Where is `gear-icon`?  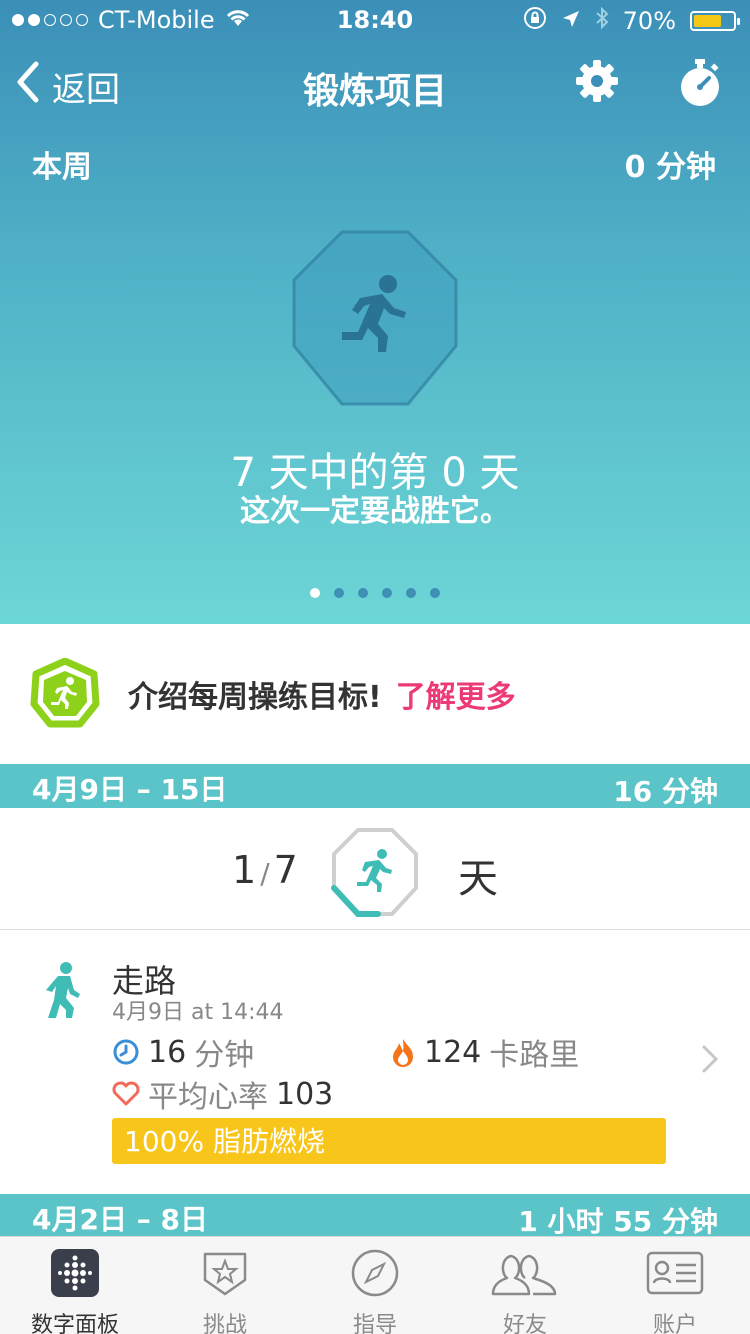
gear-icon is located at coordinates (597, 81).